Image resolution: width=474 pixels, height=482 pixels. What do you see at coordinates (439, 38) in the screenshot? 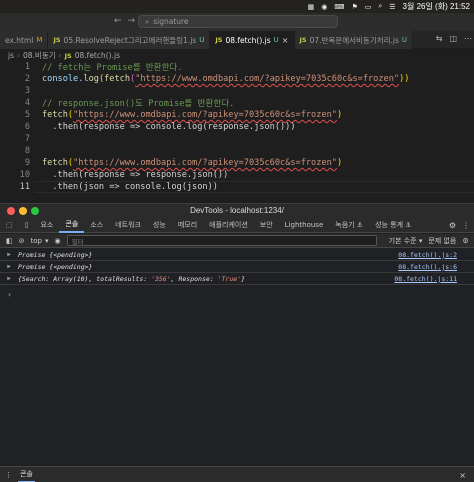
I see `compare-icon: ⇆` at bounding box center [439, 38].